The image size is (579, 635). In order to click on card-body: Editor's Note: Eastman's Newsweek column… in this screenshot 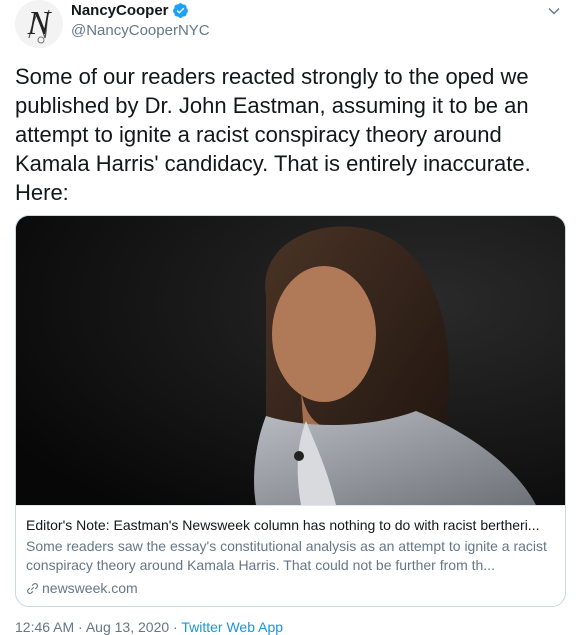, I will do `click(290, 551)`.